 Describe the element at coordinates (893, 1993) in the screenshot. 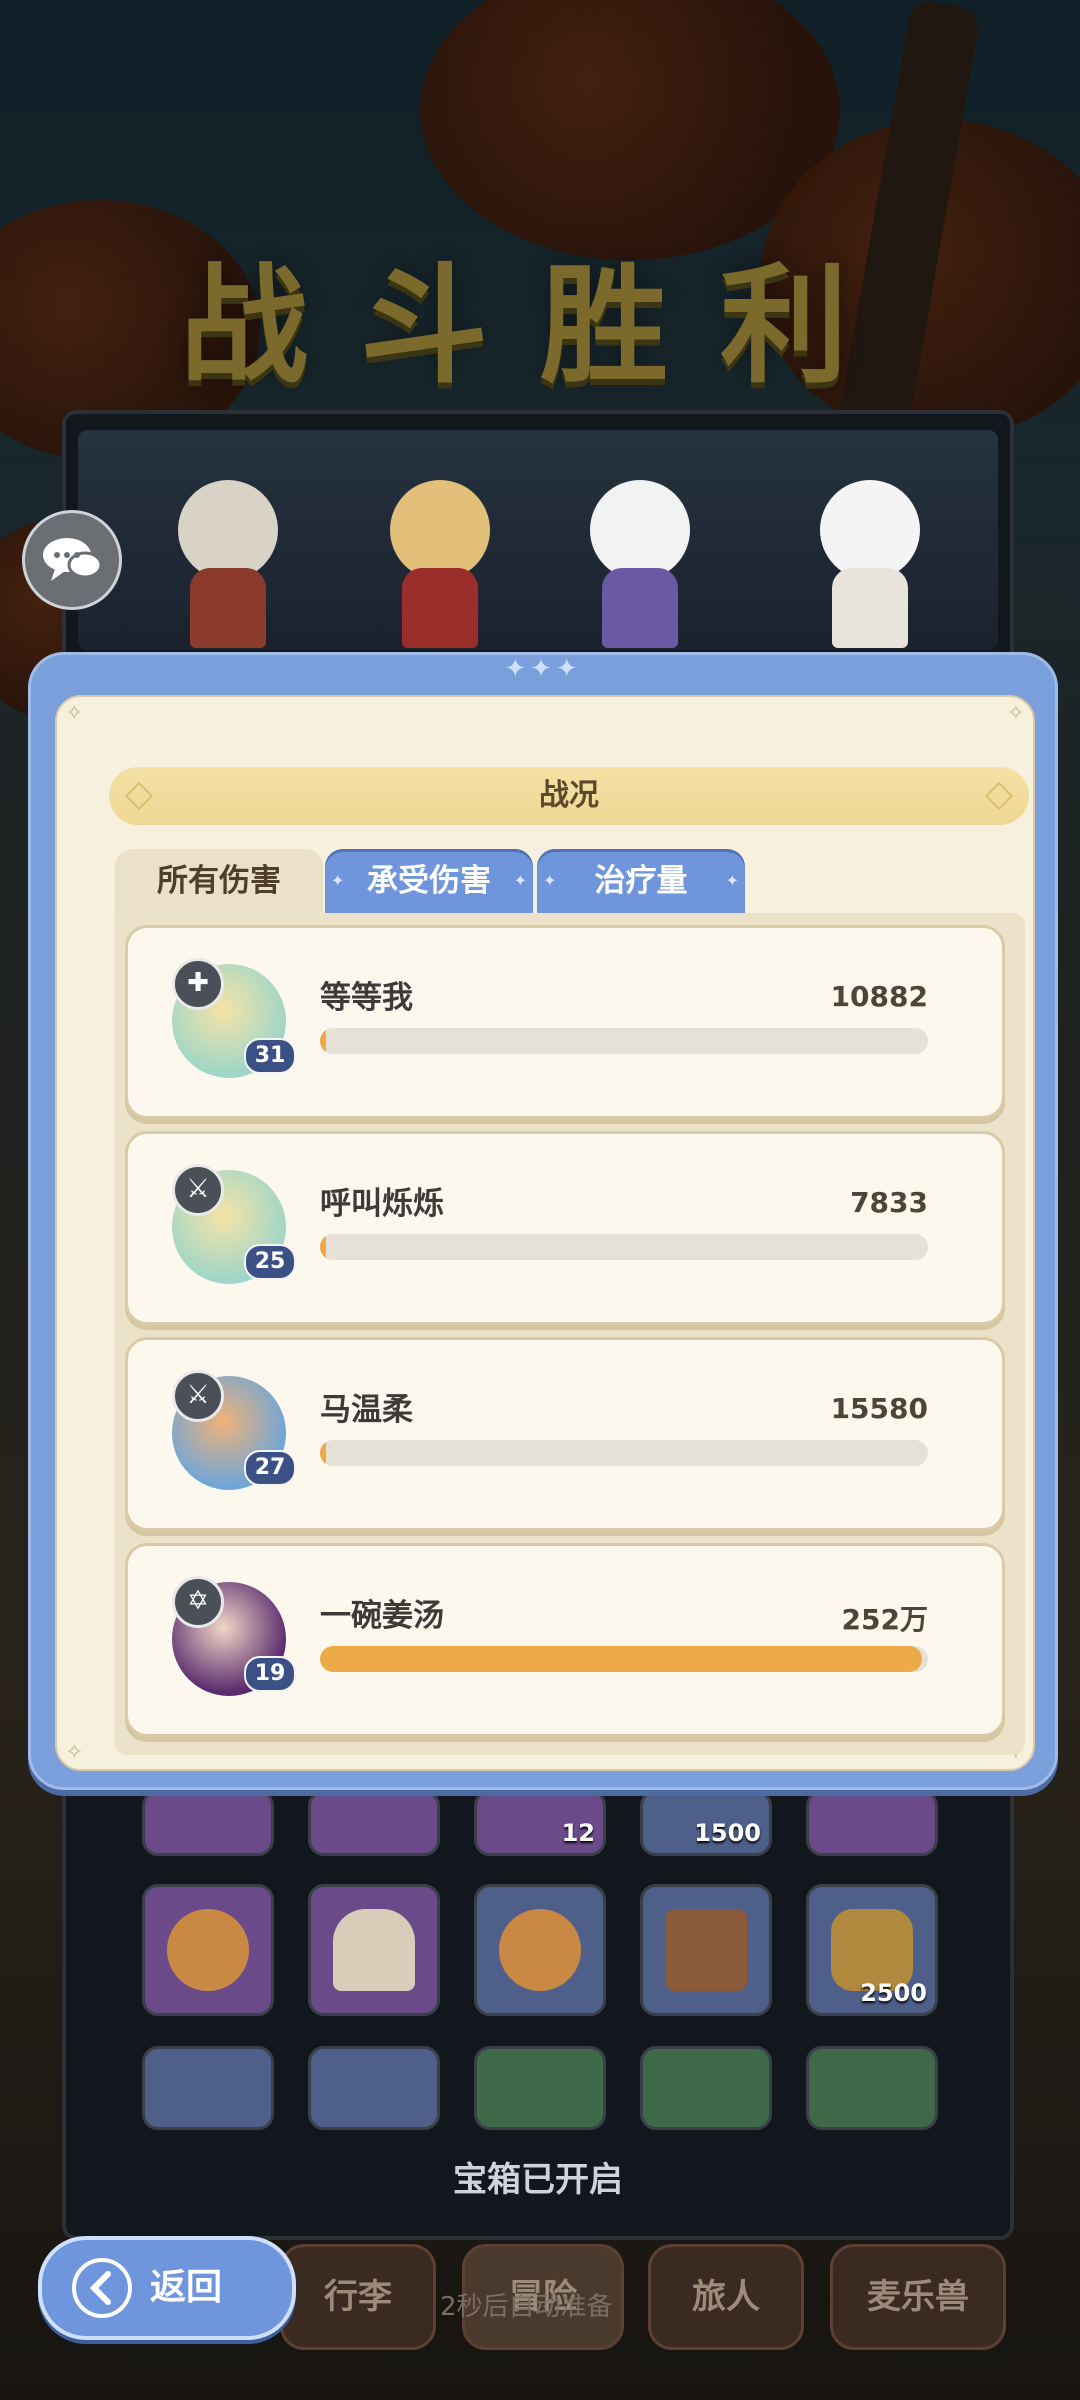

I see `item-quantity: 2500` at that location.